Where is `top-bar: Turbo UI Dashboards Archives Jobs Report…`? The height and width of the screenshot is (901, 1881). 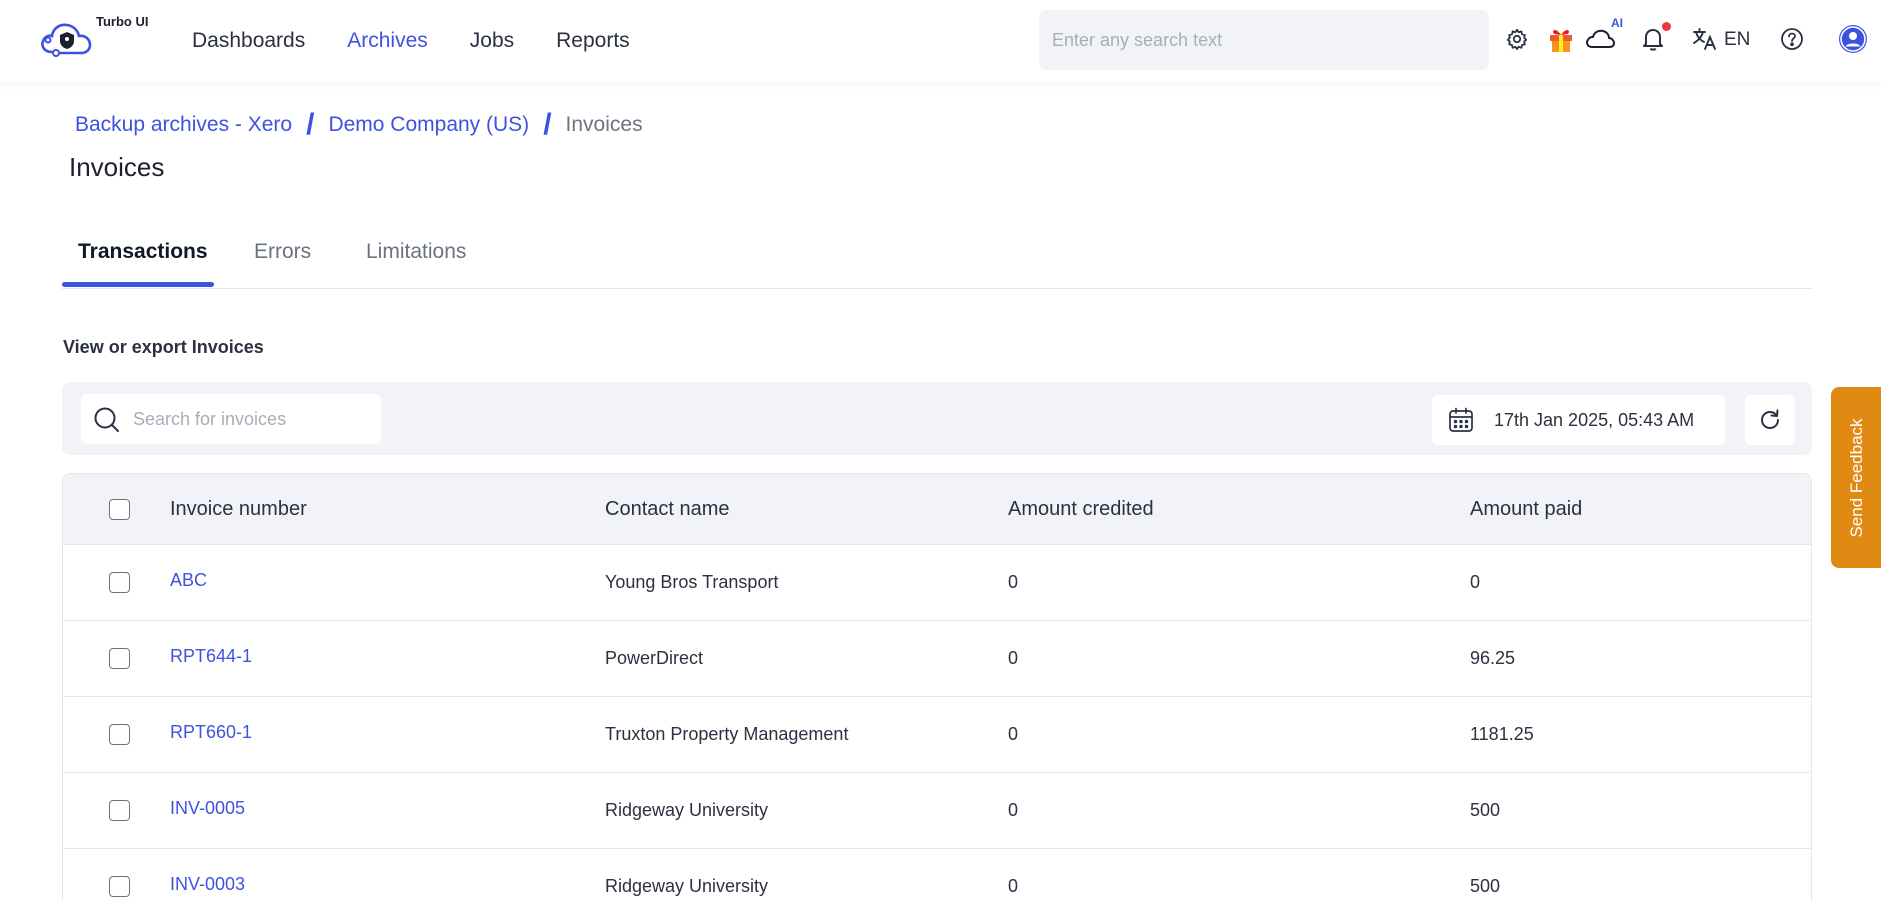 top-bar: Turbo UI Dashboards Archives Jobs Report… is located at coordinates (940, 41).